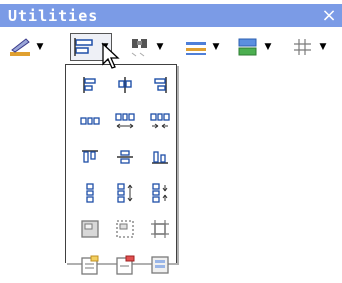 The image size is (342, 283). What do you see at coordinates (85, 47) in the screenshot?
I see `align-distribute-icon` at bounding box center [85, 47].